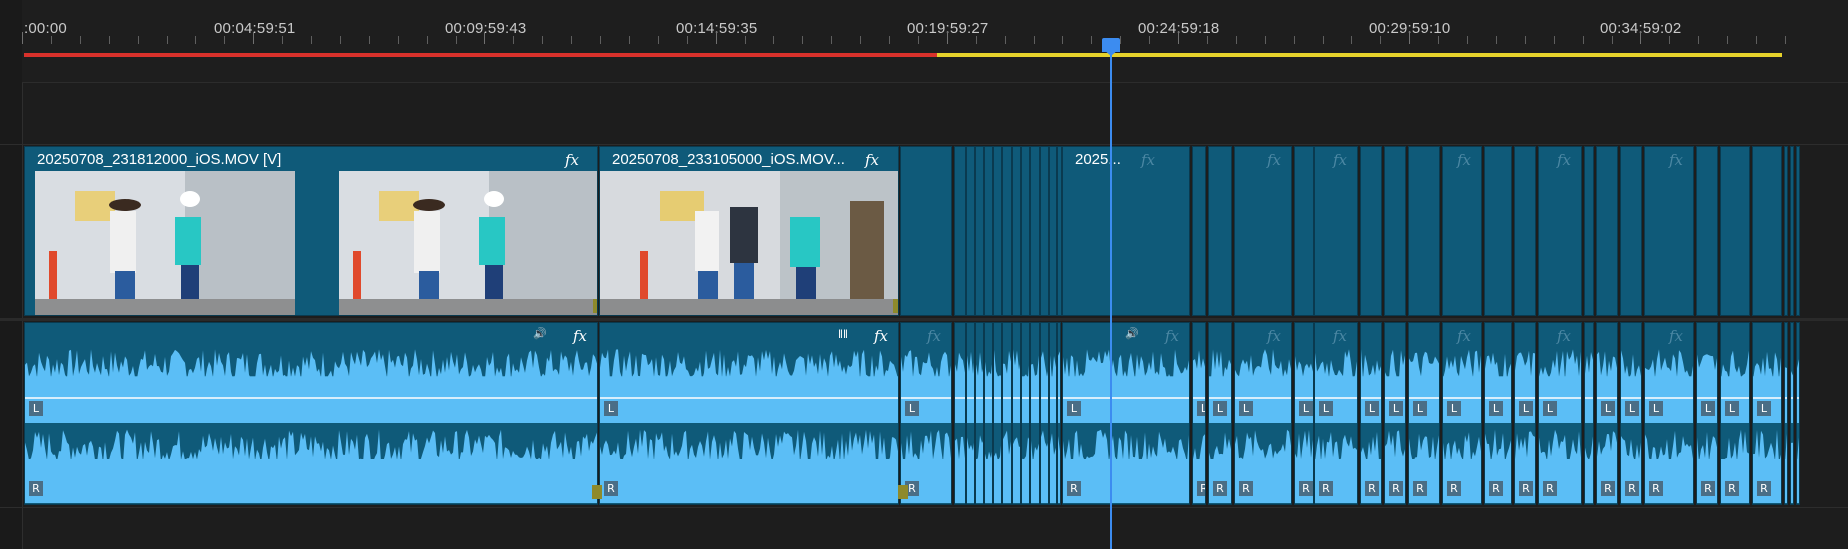 This screenshot has width=1848, height=549. I want to click on video-clip: 2025... fx, so click(1126, 231).